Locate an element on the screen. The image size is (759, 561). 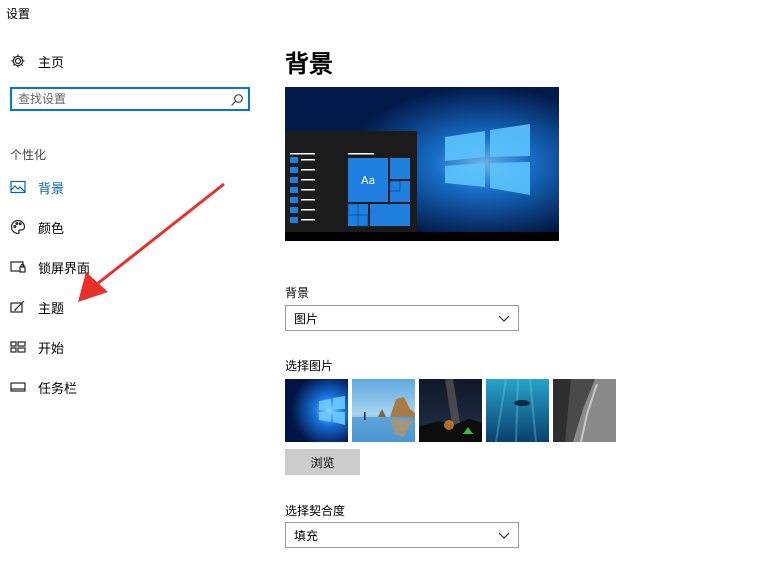
thumbnail-underwater is located at coordinates (517, 410).